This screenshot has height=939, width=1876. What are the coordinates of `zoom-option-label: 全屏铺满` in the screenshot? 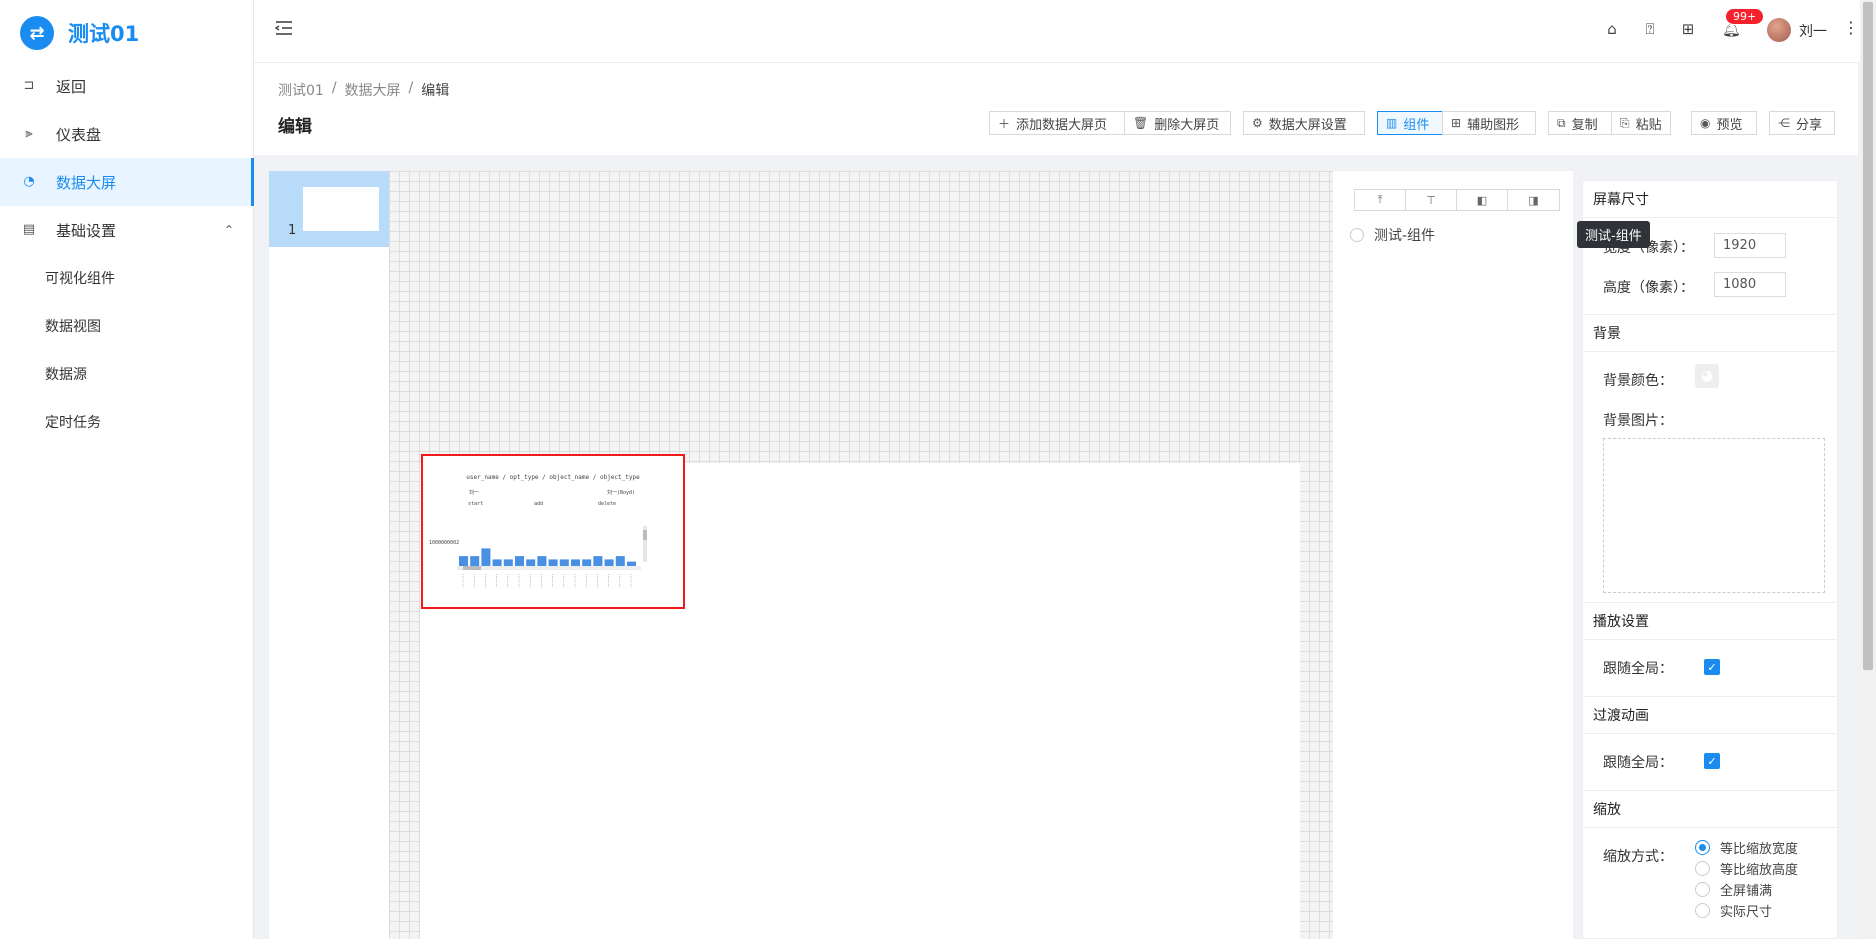 It's located at (1746, 891).